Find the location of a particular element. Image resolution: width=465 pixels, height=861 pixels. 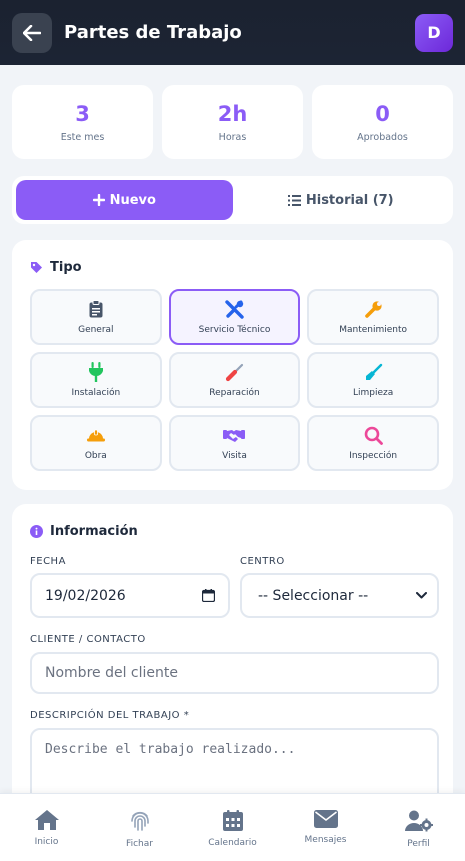

centro-label: CENTRO is located at coordinates (262, 561).